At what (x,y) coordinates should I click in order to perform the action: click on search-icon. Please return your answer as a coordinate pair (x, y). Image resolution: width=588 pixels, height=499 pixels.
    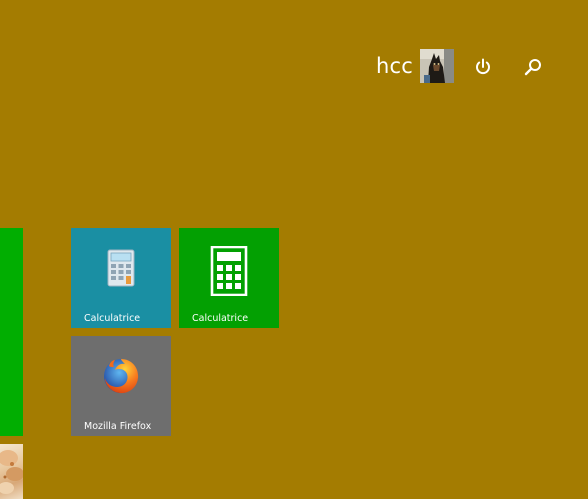
    Looking at the image, I should click on (532, 67).